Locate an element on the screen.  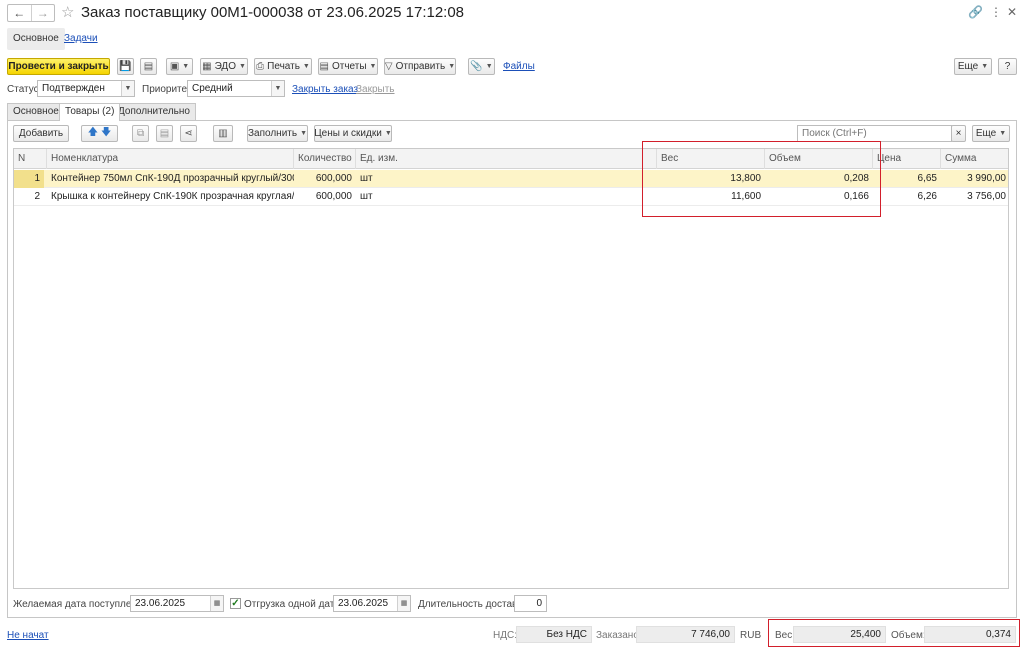
add-row-button: Добавить is located at coordinates (41, 133).